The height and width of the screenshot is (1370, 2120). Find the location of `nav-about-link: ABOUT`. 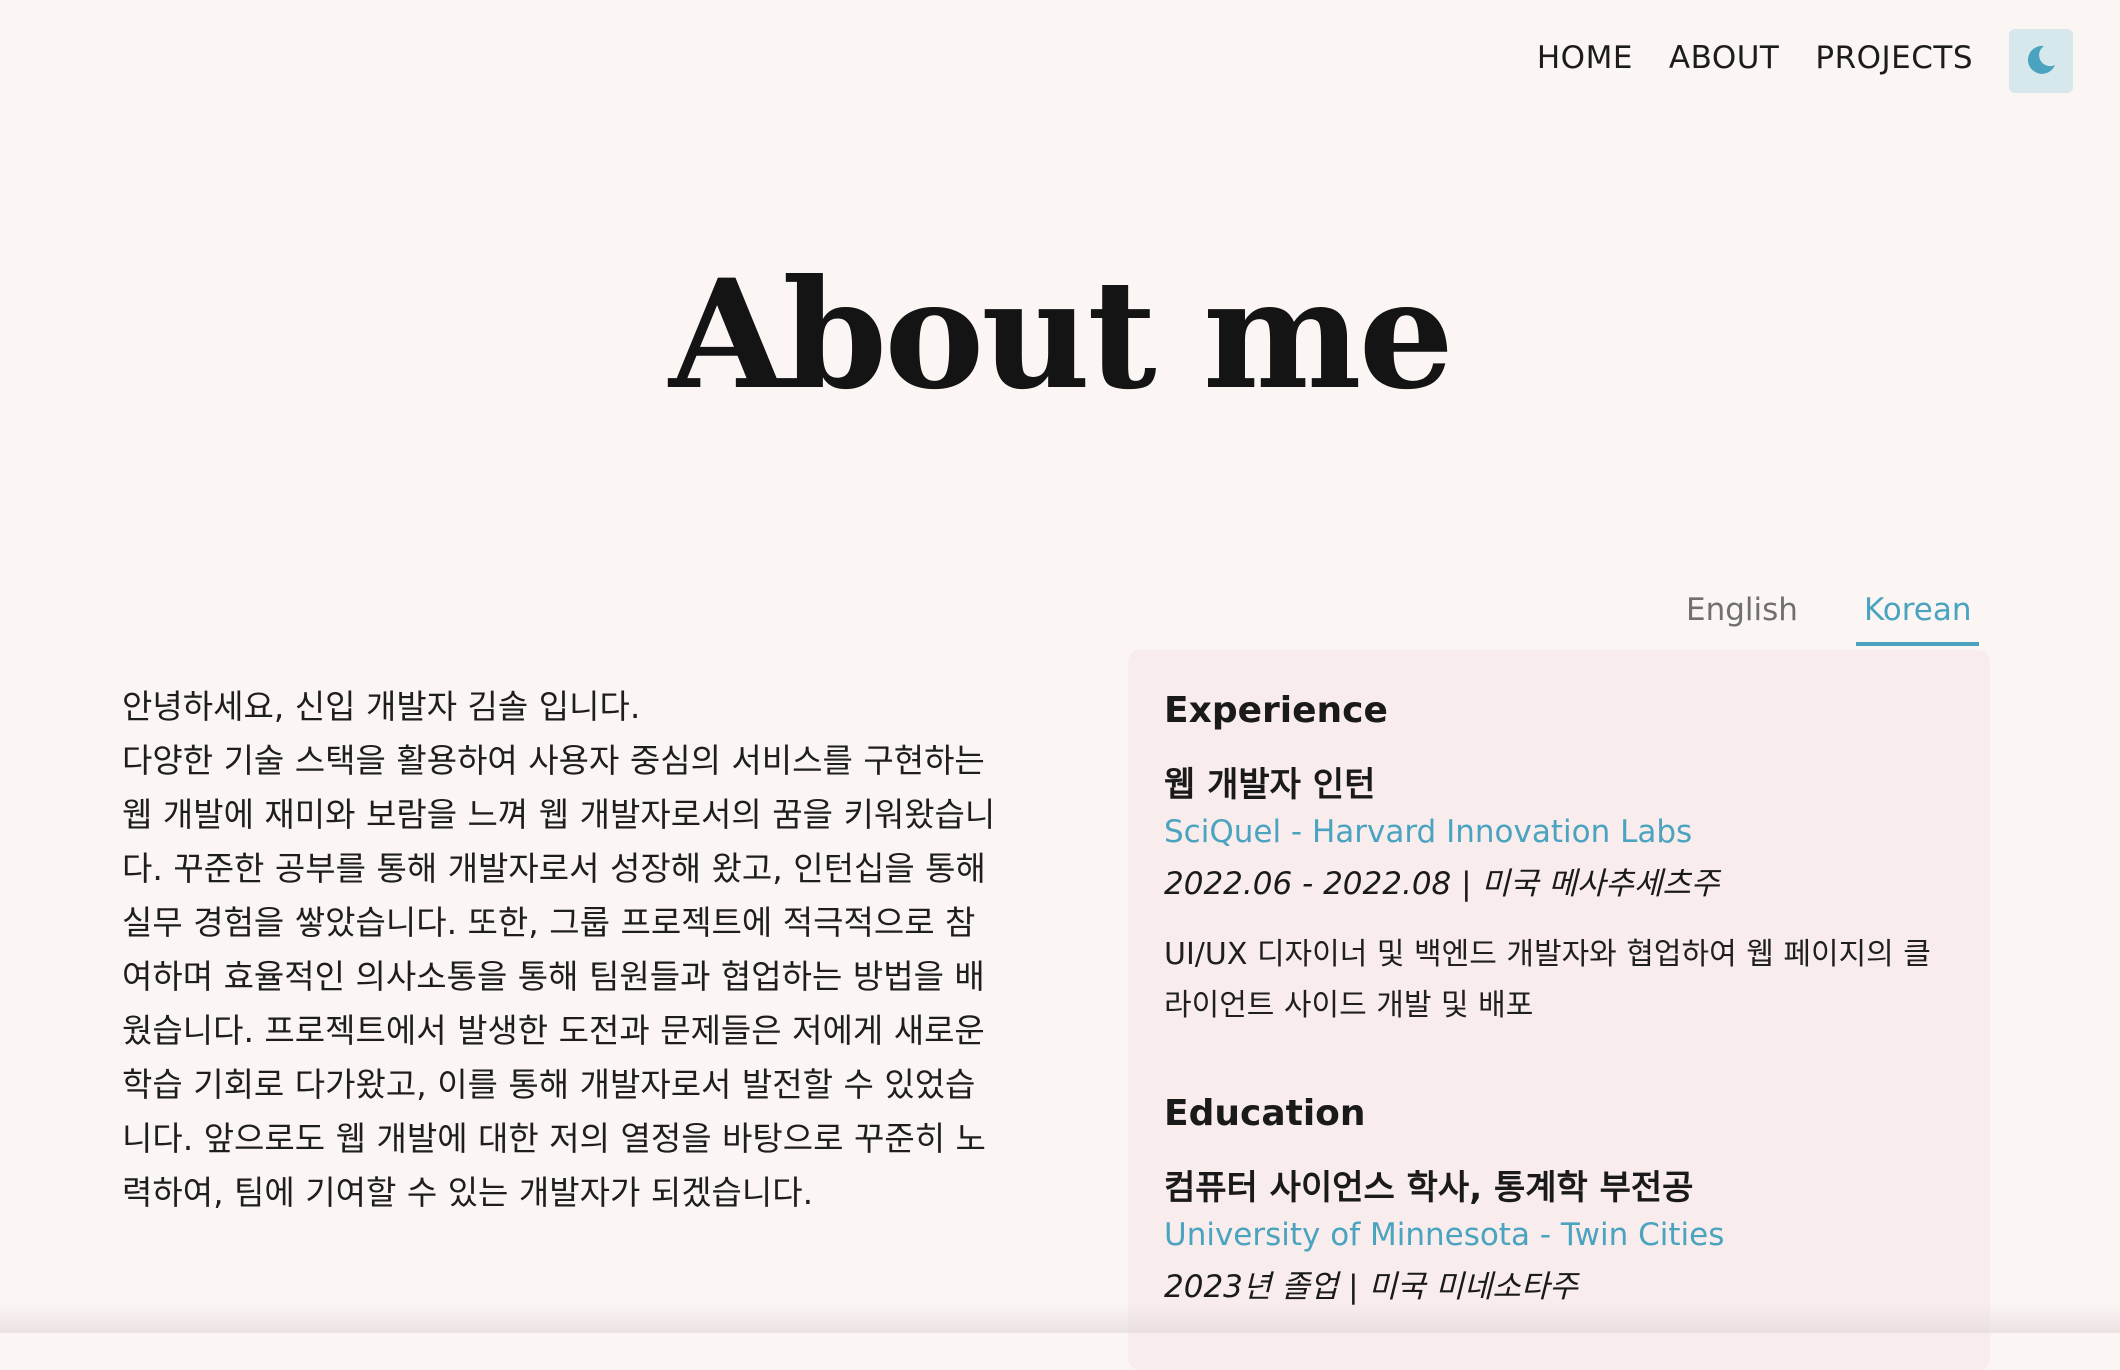

nav-about-link: ABOUT is located at coordinates (1724, 58).